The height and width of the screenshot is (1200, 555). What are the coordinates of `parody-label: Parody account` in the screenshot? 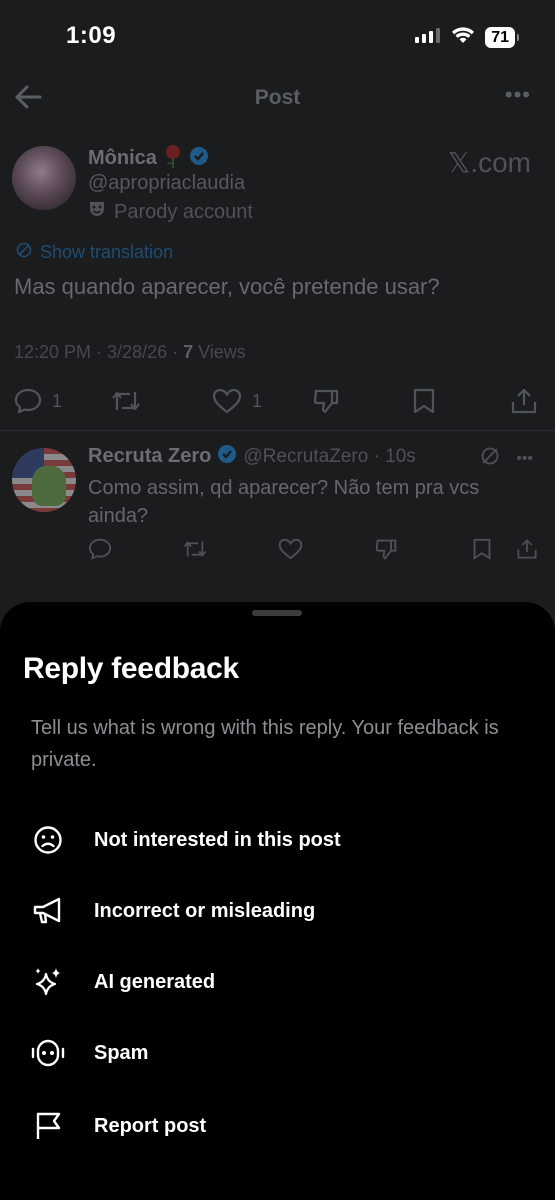 It's located at (170, 212).